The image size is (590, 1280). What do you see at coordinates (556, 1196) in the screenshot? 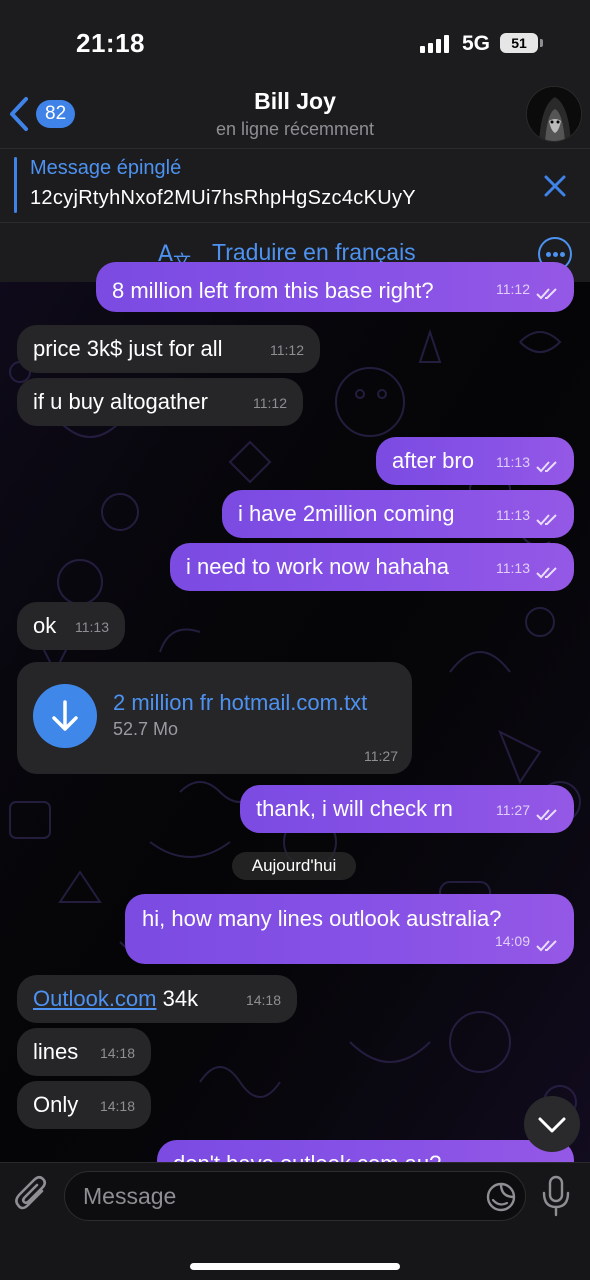
I see `microphone-icon` at bounding box center [556, 1196].